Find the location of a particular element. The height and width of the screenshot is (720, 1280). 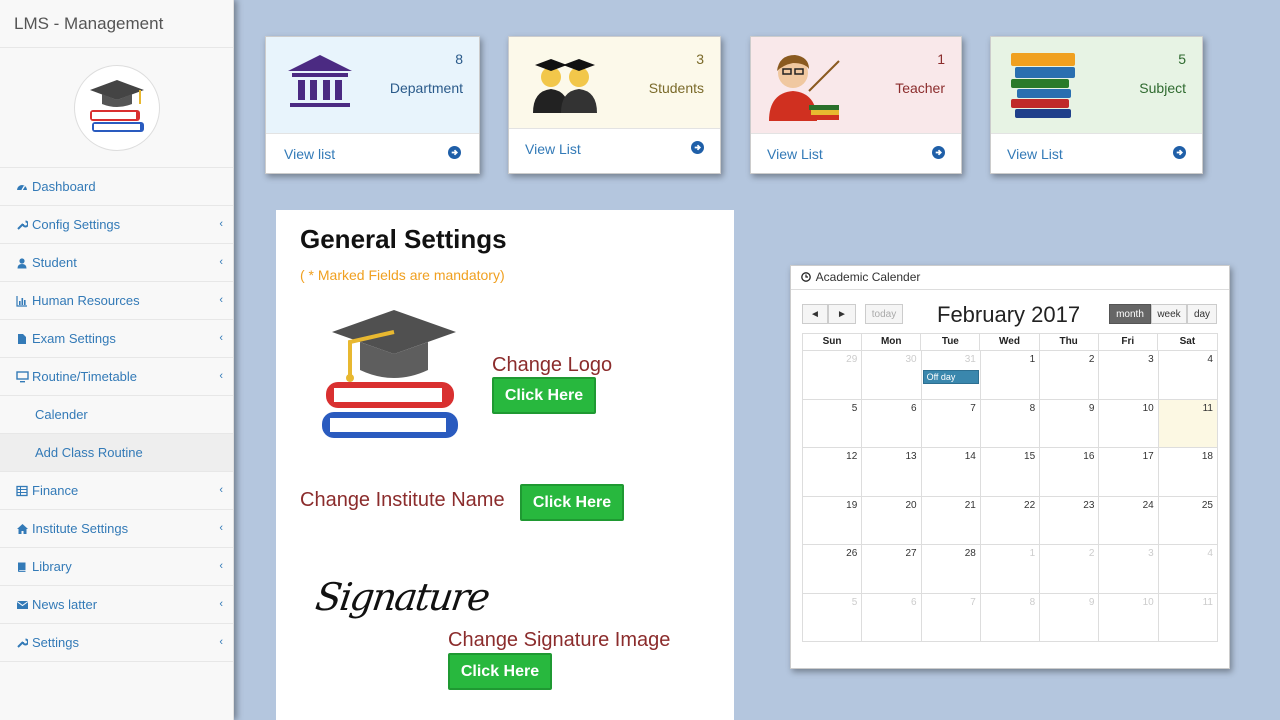

sidebar-item-label: Exam Settings is located at coordinates (74, 338).